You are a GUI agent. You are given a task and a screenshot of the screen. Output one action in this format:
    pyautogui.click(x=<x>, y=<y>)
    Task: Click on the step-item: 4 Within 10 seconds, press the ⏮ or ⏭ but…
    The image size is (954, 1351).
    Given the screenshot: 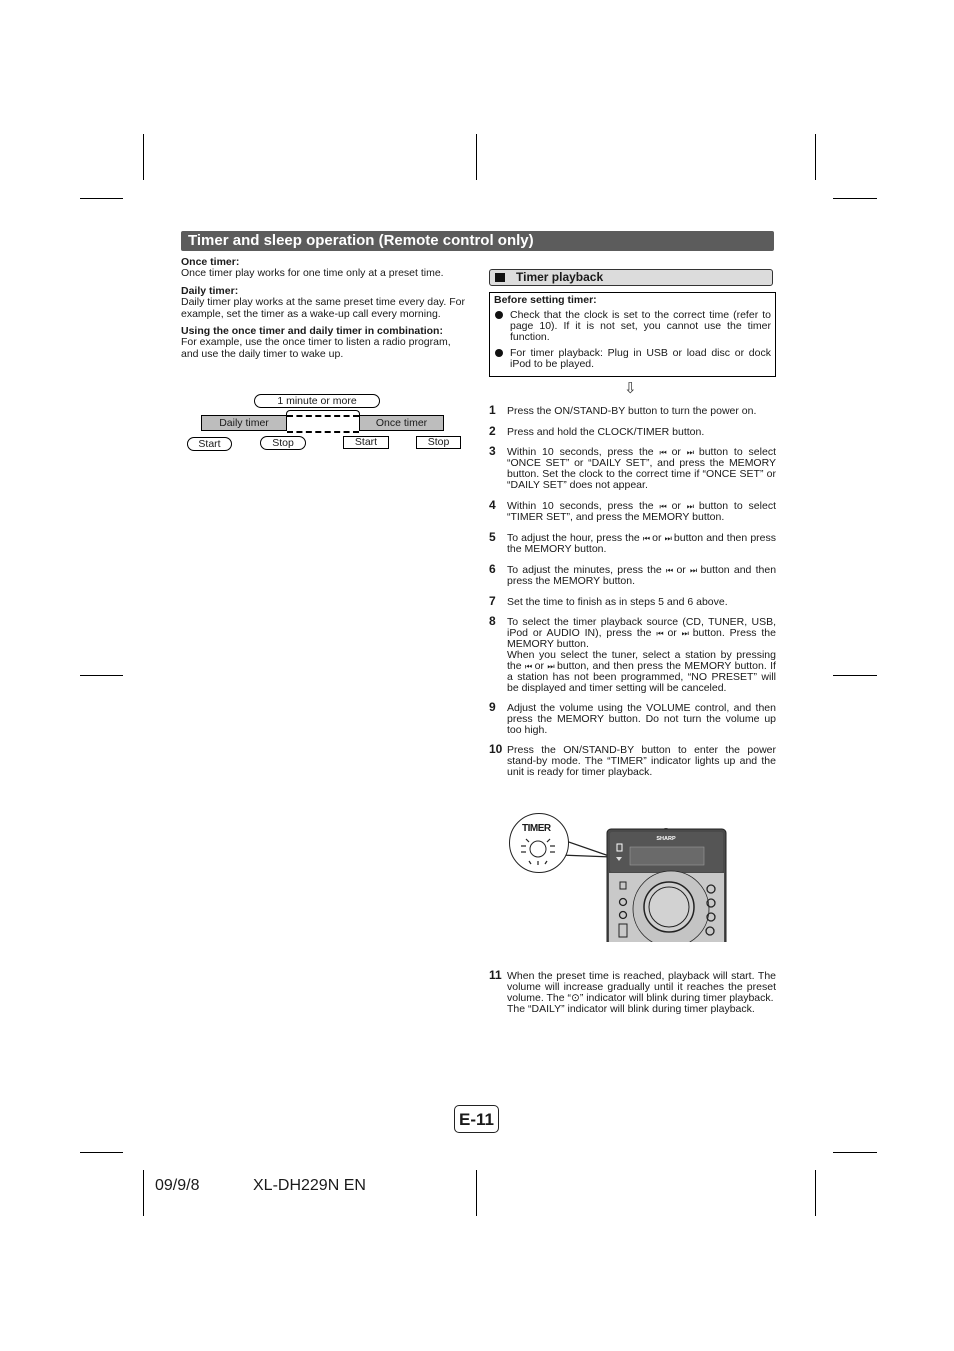 What is the action you would take?
    pyautogui.click(x=632, y=510)
    